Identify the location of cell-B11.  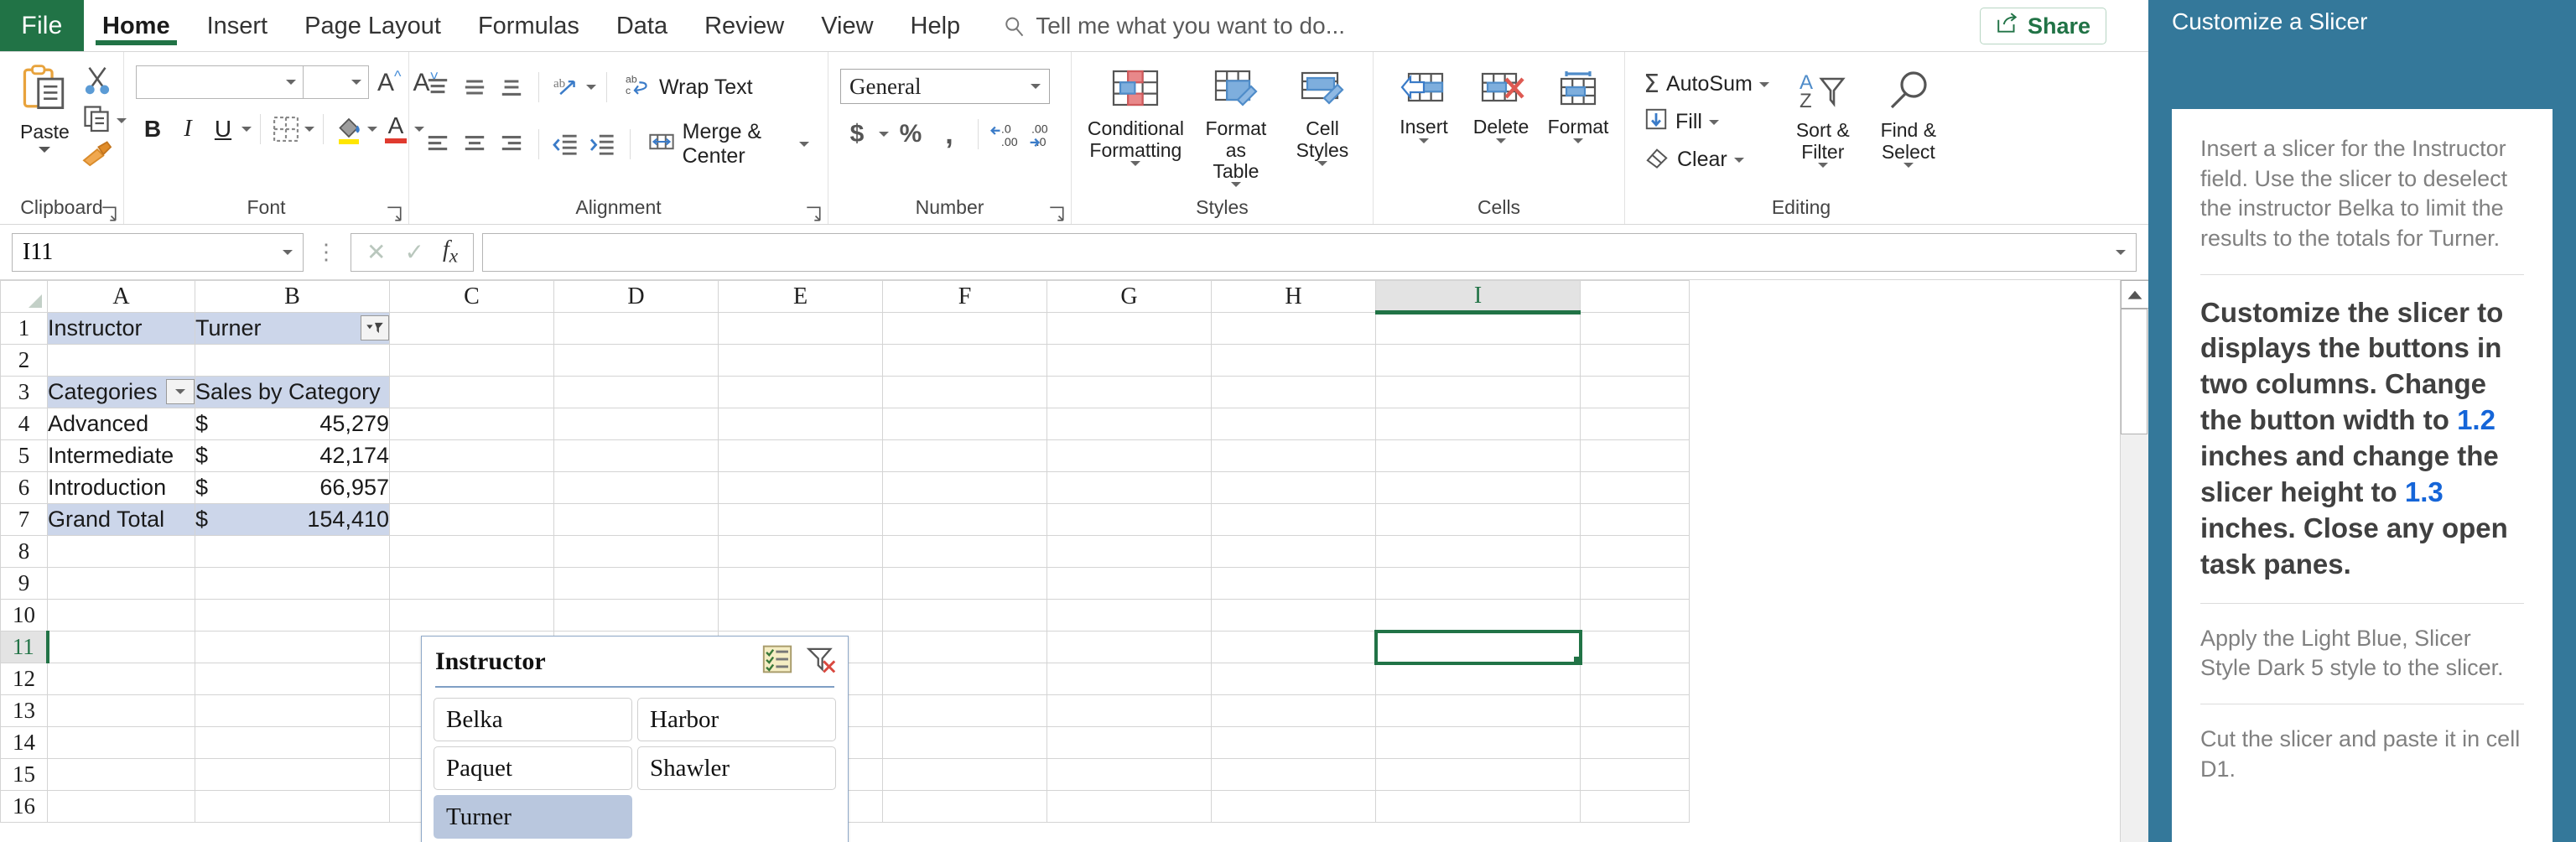
(292, 647).